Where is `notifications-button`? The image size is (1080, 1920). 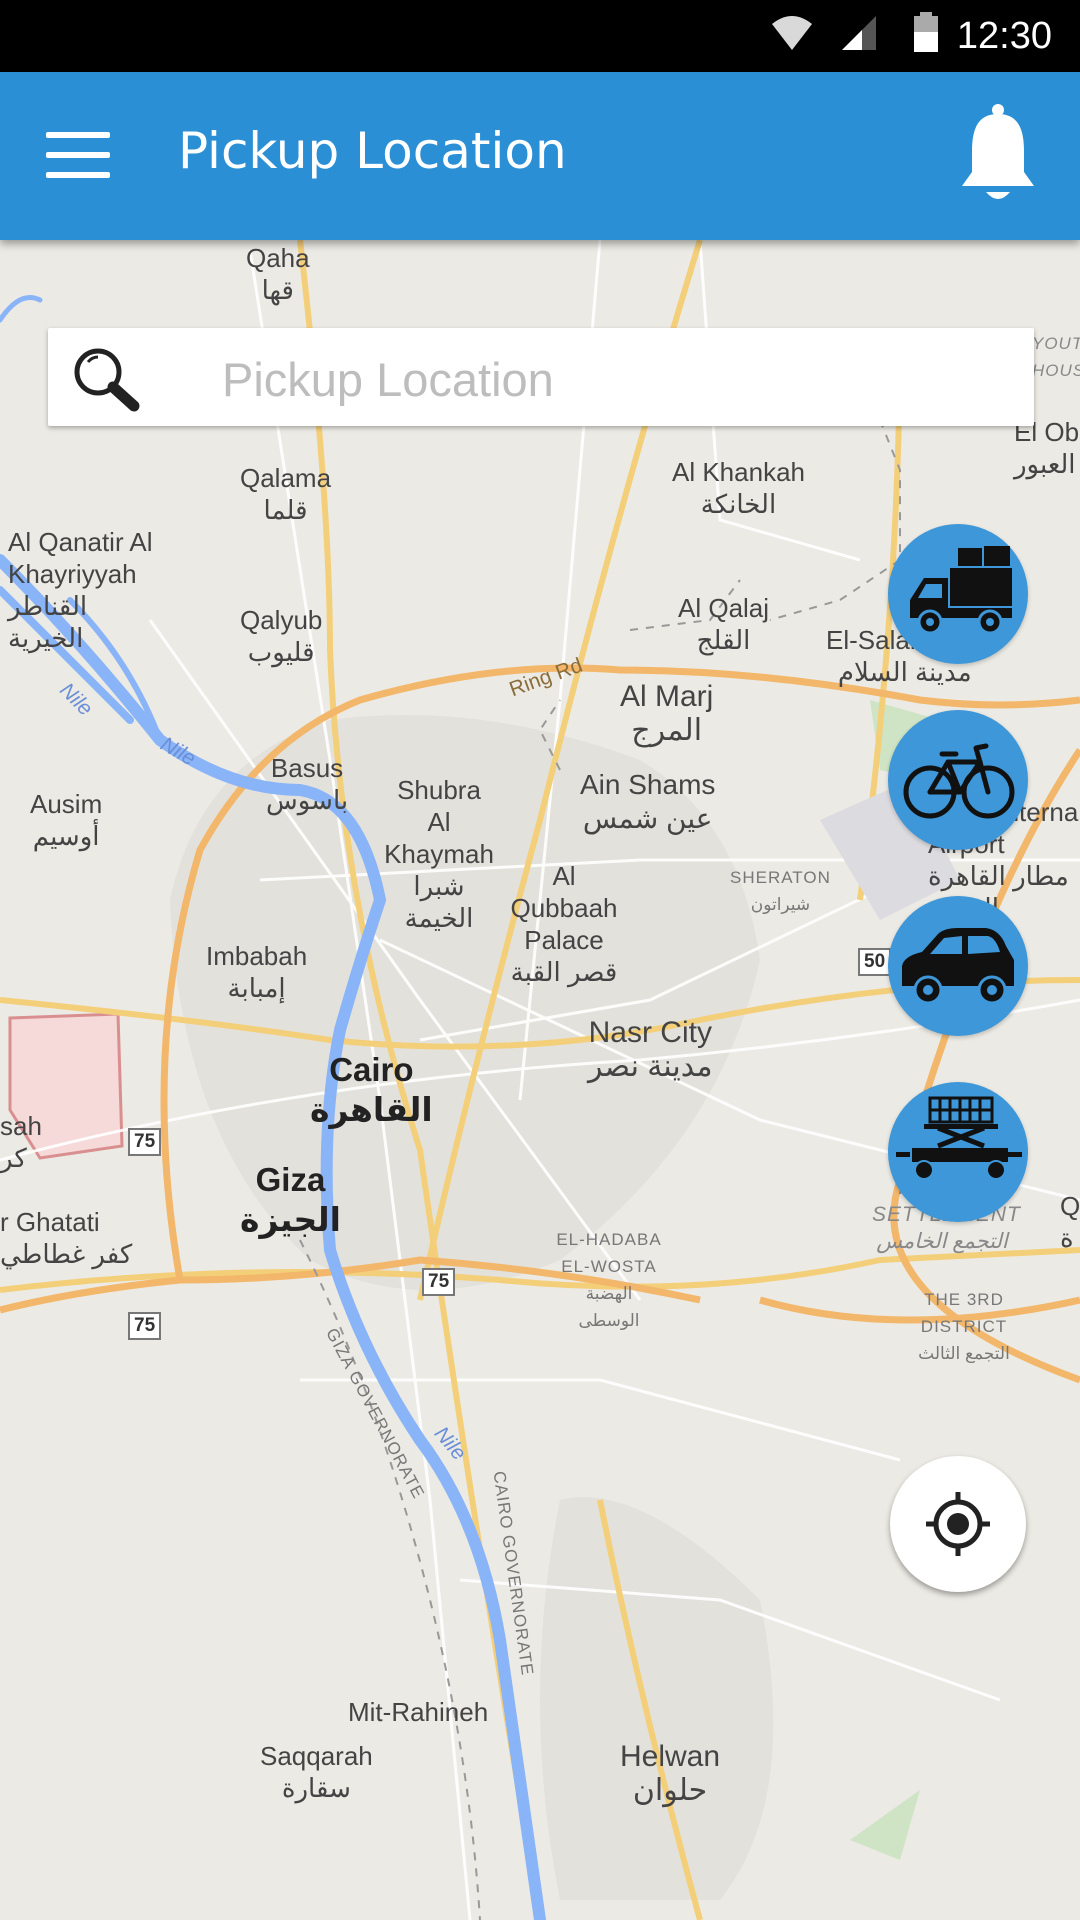 notifications-button is located at coordinates (998, 155).